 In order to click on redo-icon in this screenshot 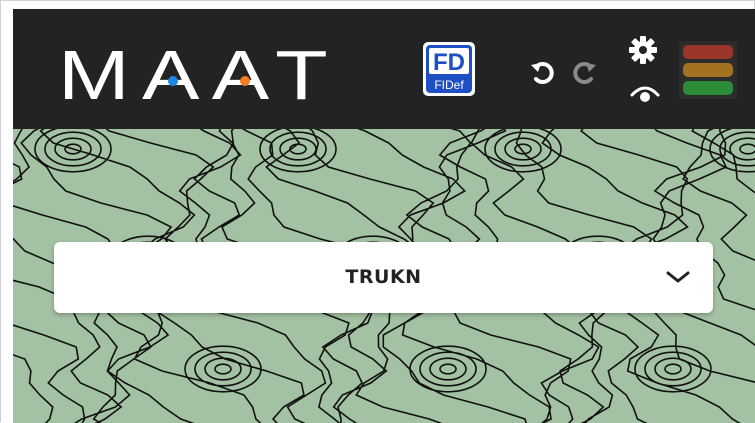, I will do `click(584, 72)`.